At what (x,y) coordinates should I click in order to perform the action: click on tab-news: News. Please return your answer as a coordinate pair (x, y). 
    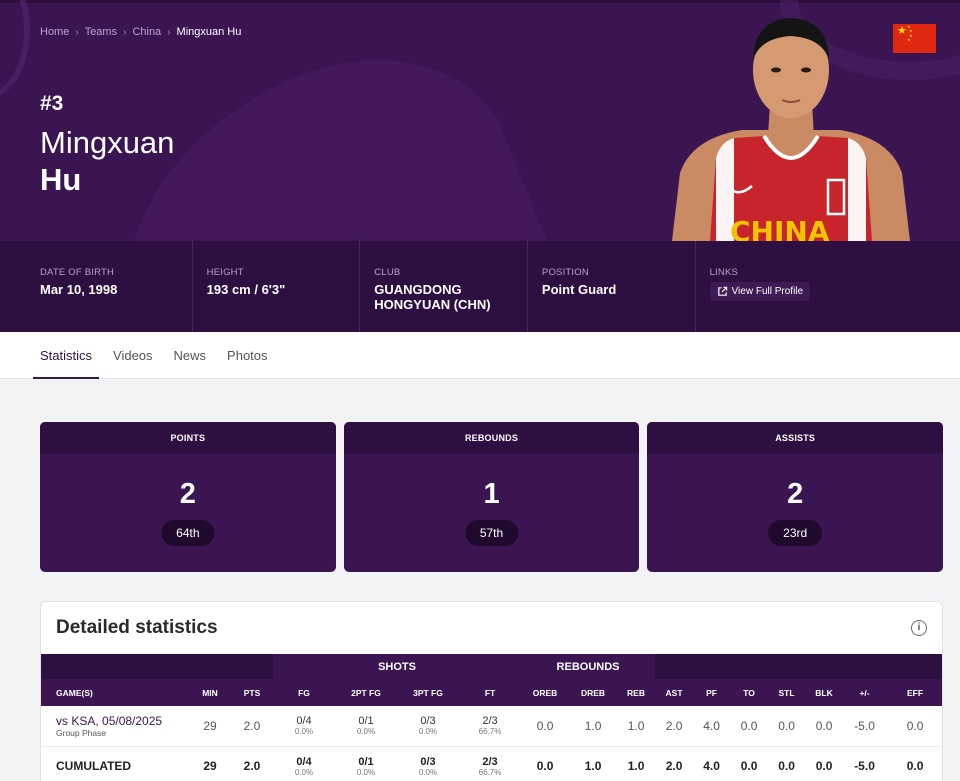
    Looking at the image, I should click on (190, 355).